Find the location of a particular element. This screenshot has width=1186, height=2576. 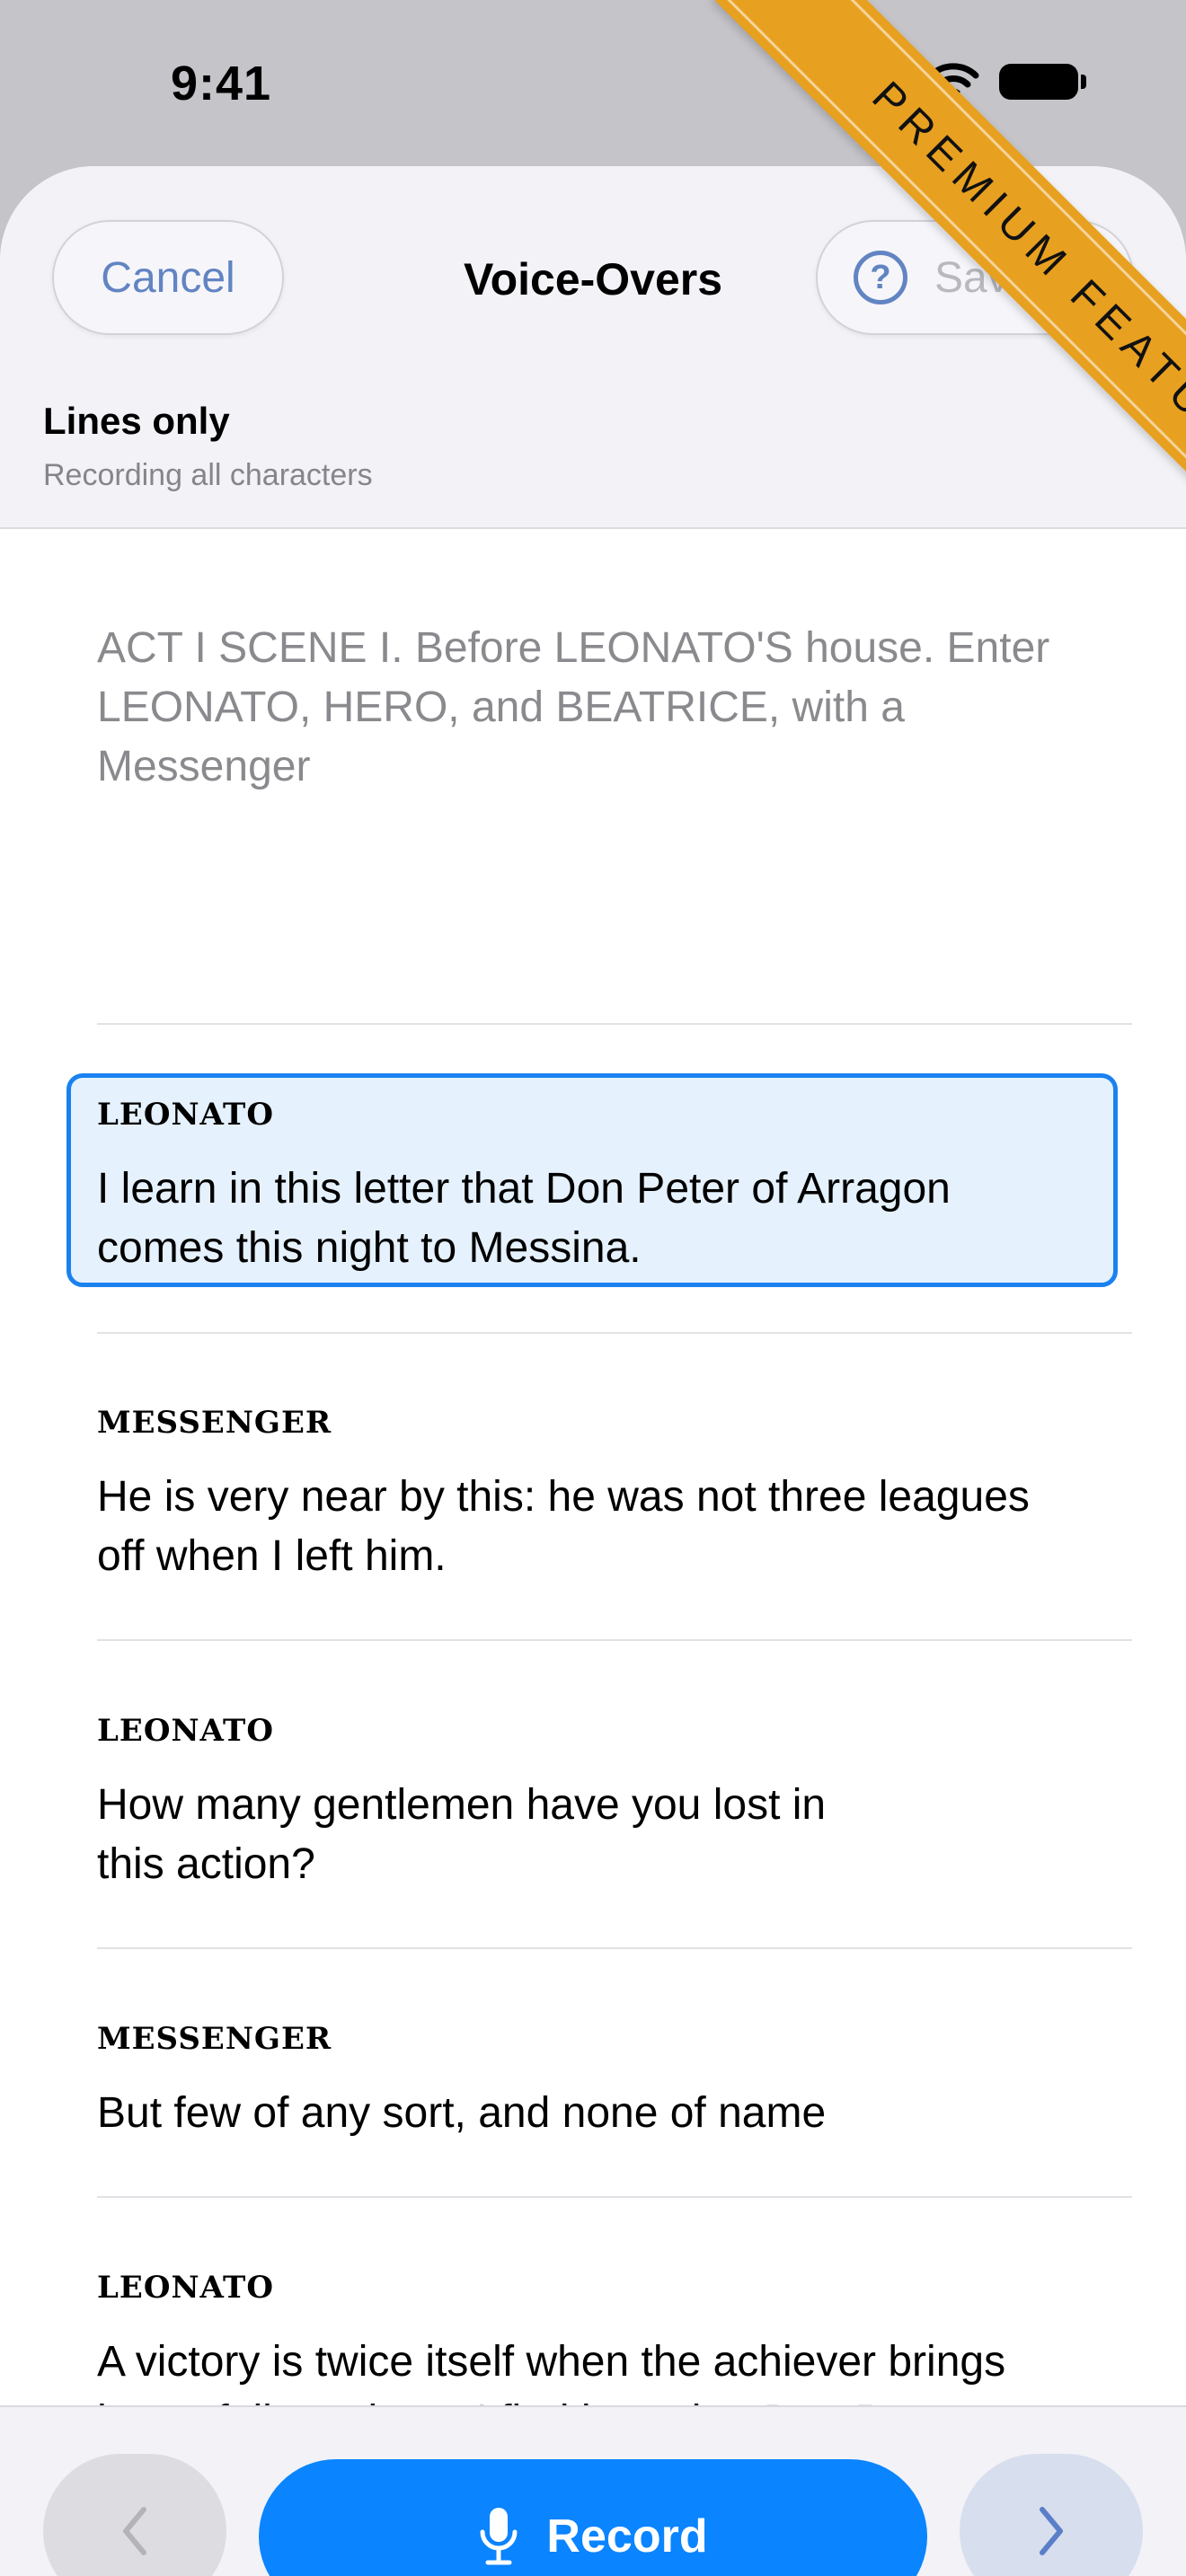

status-bar: 9:41 is located at coordinates (593, 85).